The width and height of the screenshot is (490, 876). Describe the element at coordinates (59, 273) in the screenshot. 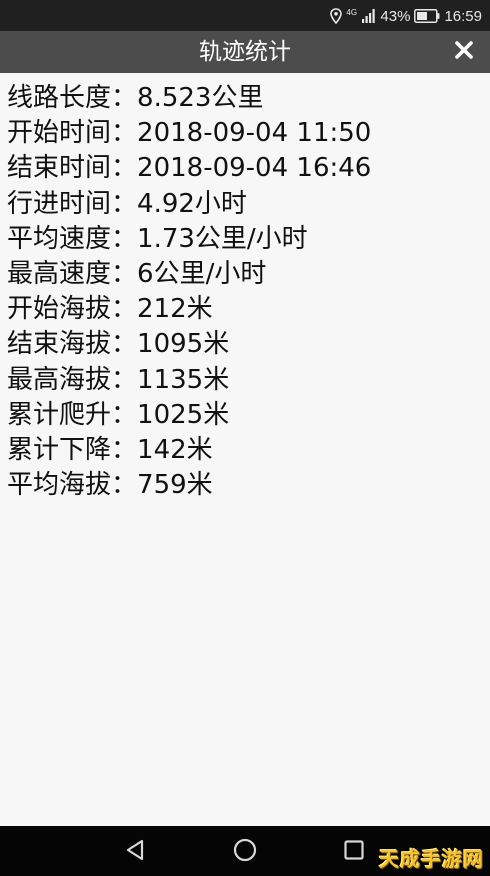

I see `stat-label: 最高速度` at that location.